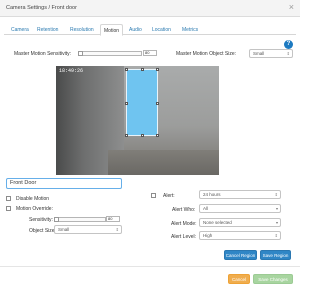  Describe the element at coordinates (150, 53) in the screenshot. I see `master-sensitivity-value: 80` at that location.